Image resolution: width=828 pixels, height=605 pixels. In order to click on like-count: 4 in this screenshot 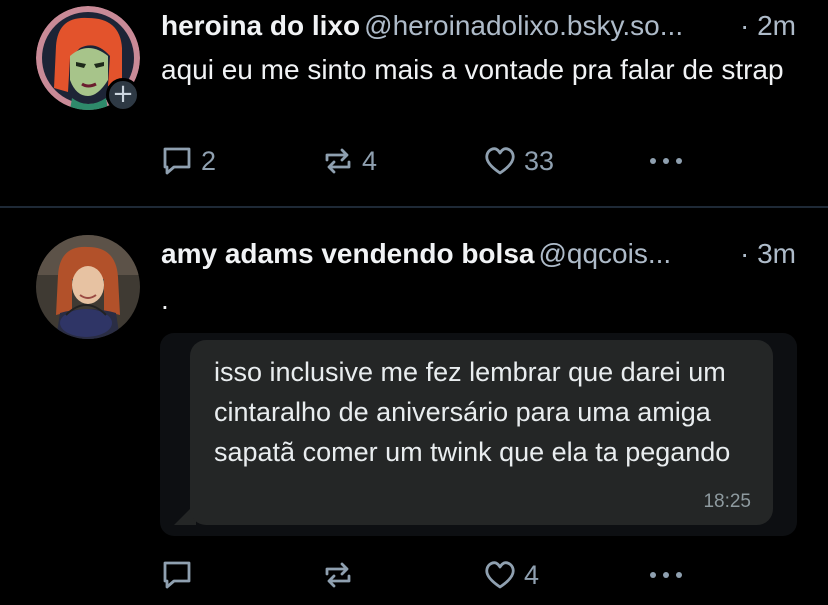, I will do `click(532, 574)`.